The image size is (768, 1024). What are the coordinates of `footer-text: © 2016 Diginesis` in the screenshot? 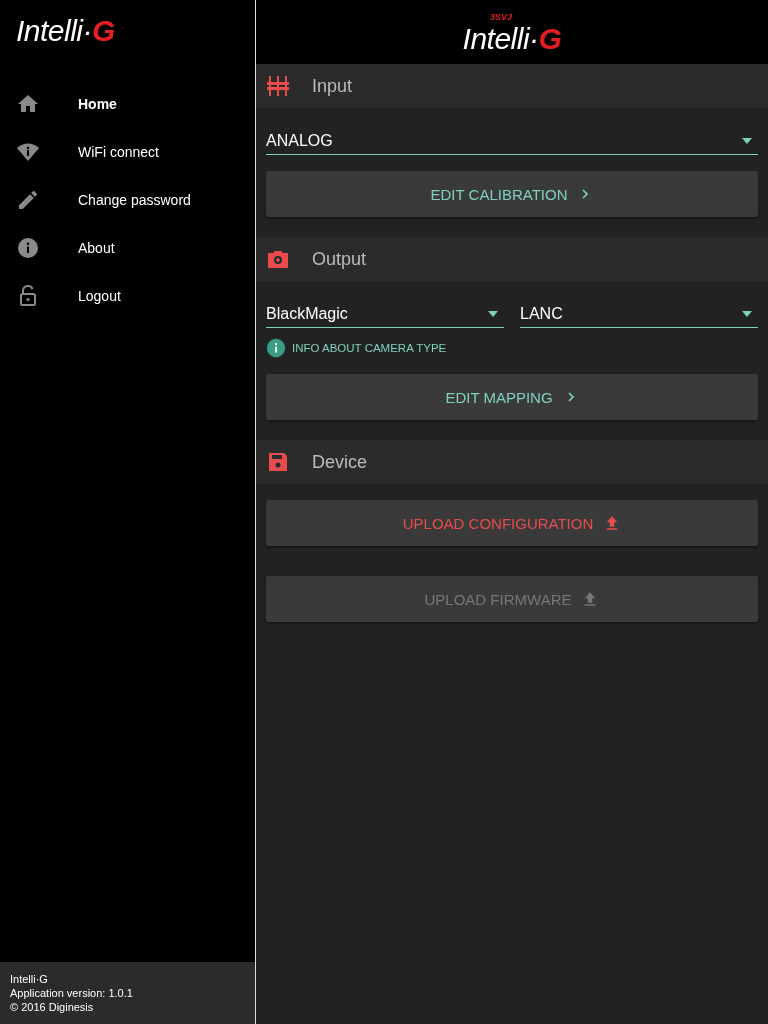 It's located at (52, 1007).